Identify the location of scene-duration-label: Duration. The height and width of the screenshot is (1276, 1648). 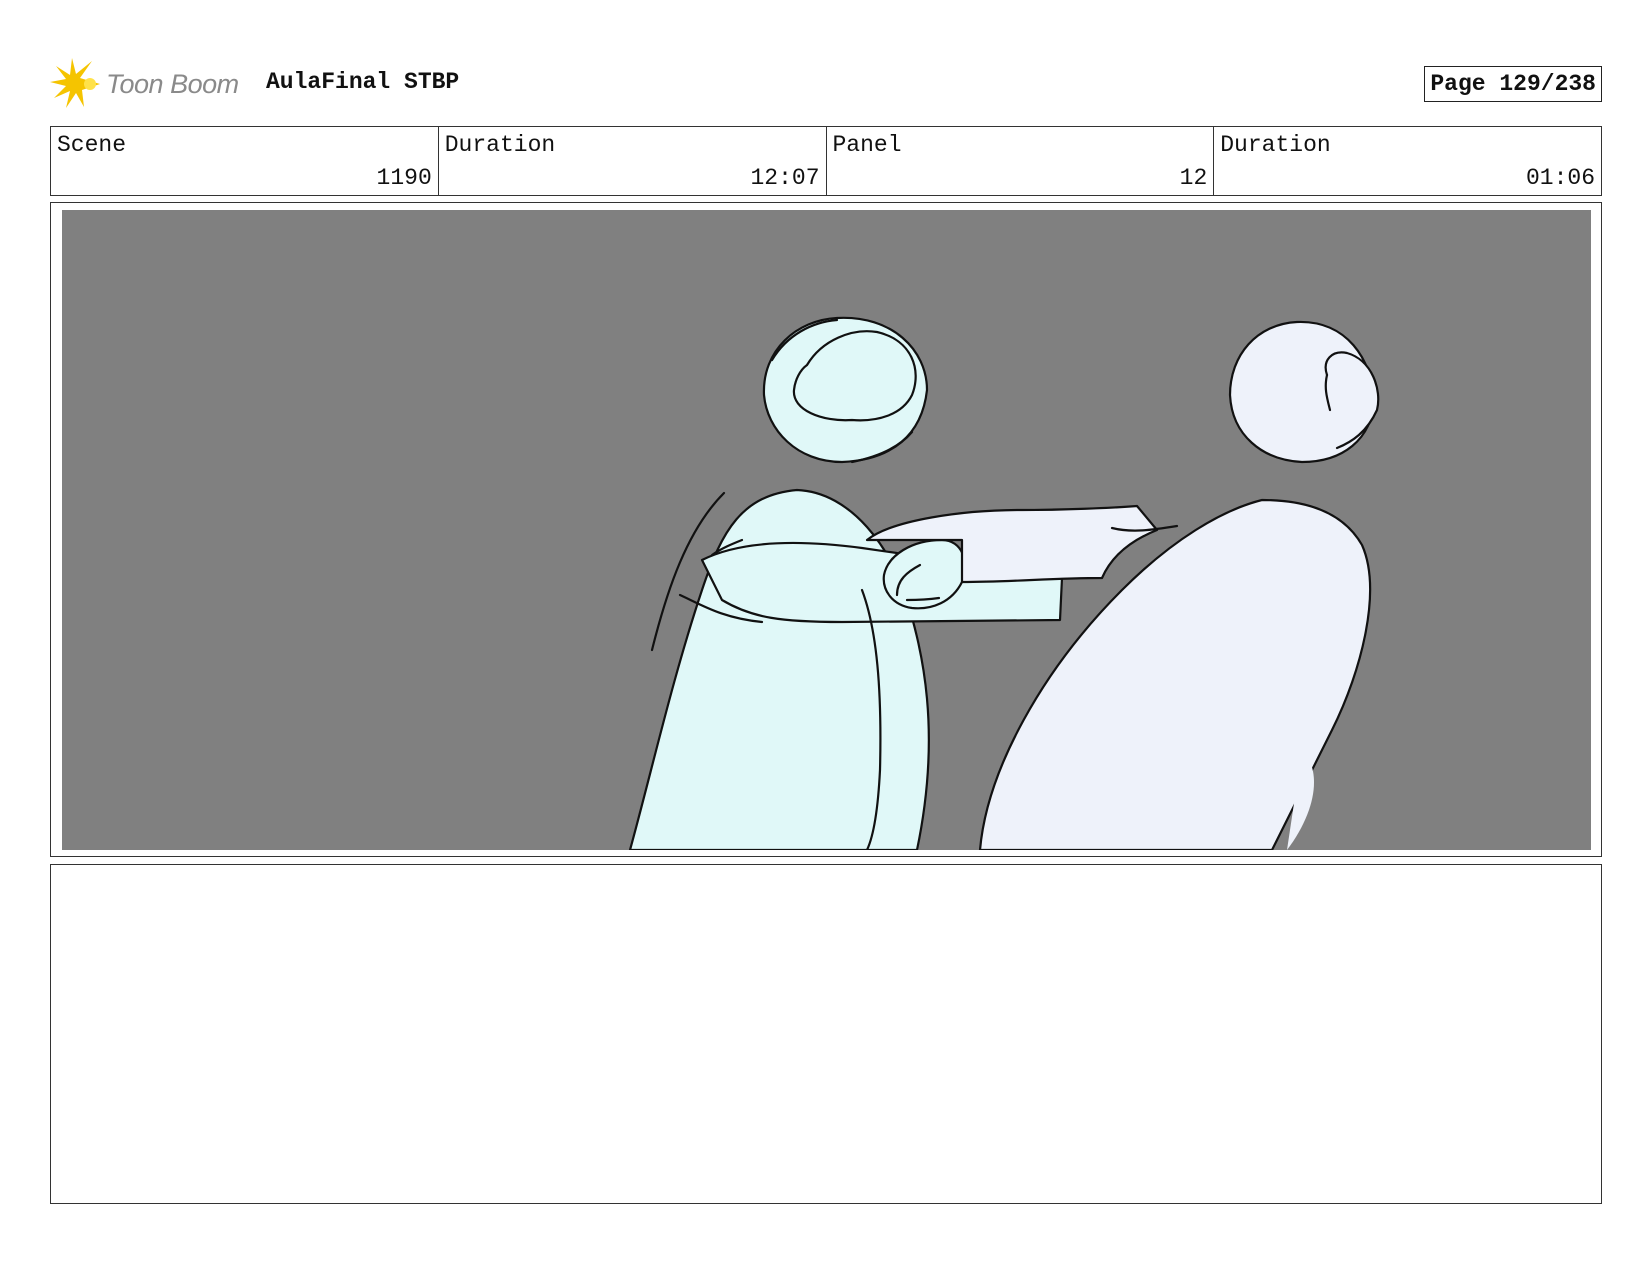
(500, 145).